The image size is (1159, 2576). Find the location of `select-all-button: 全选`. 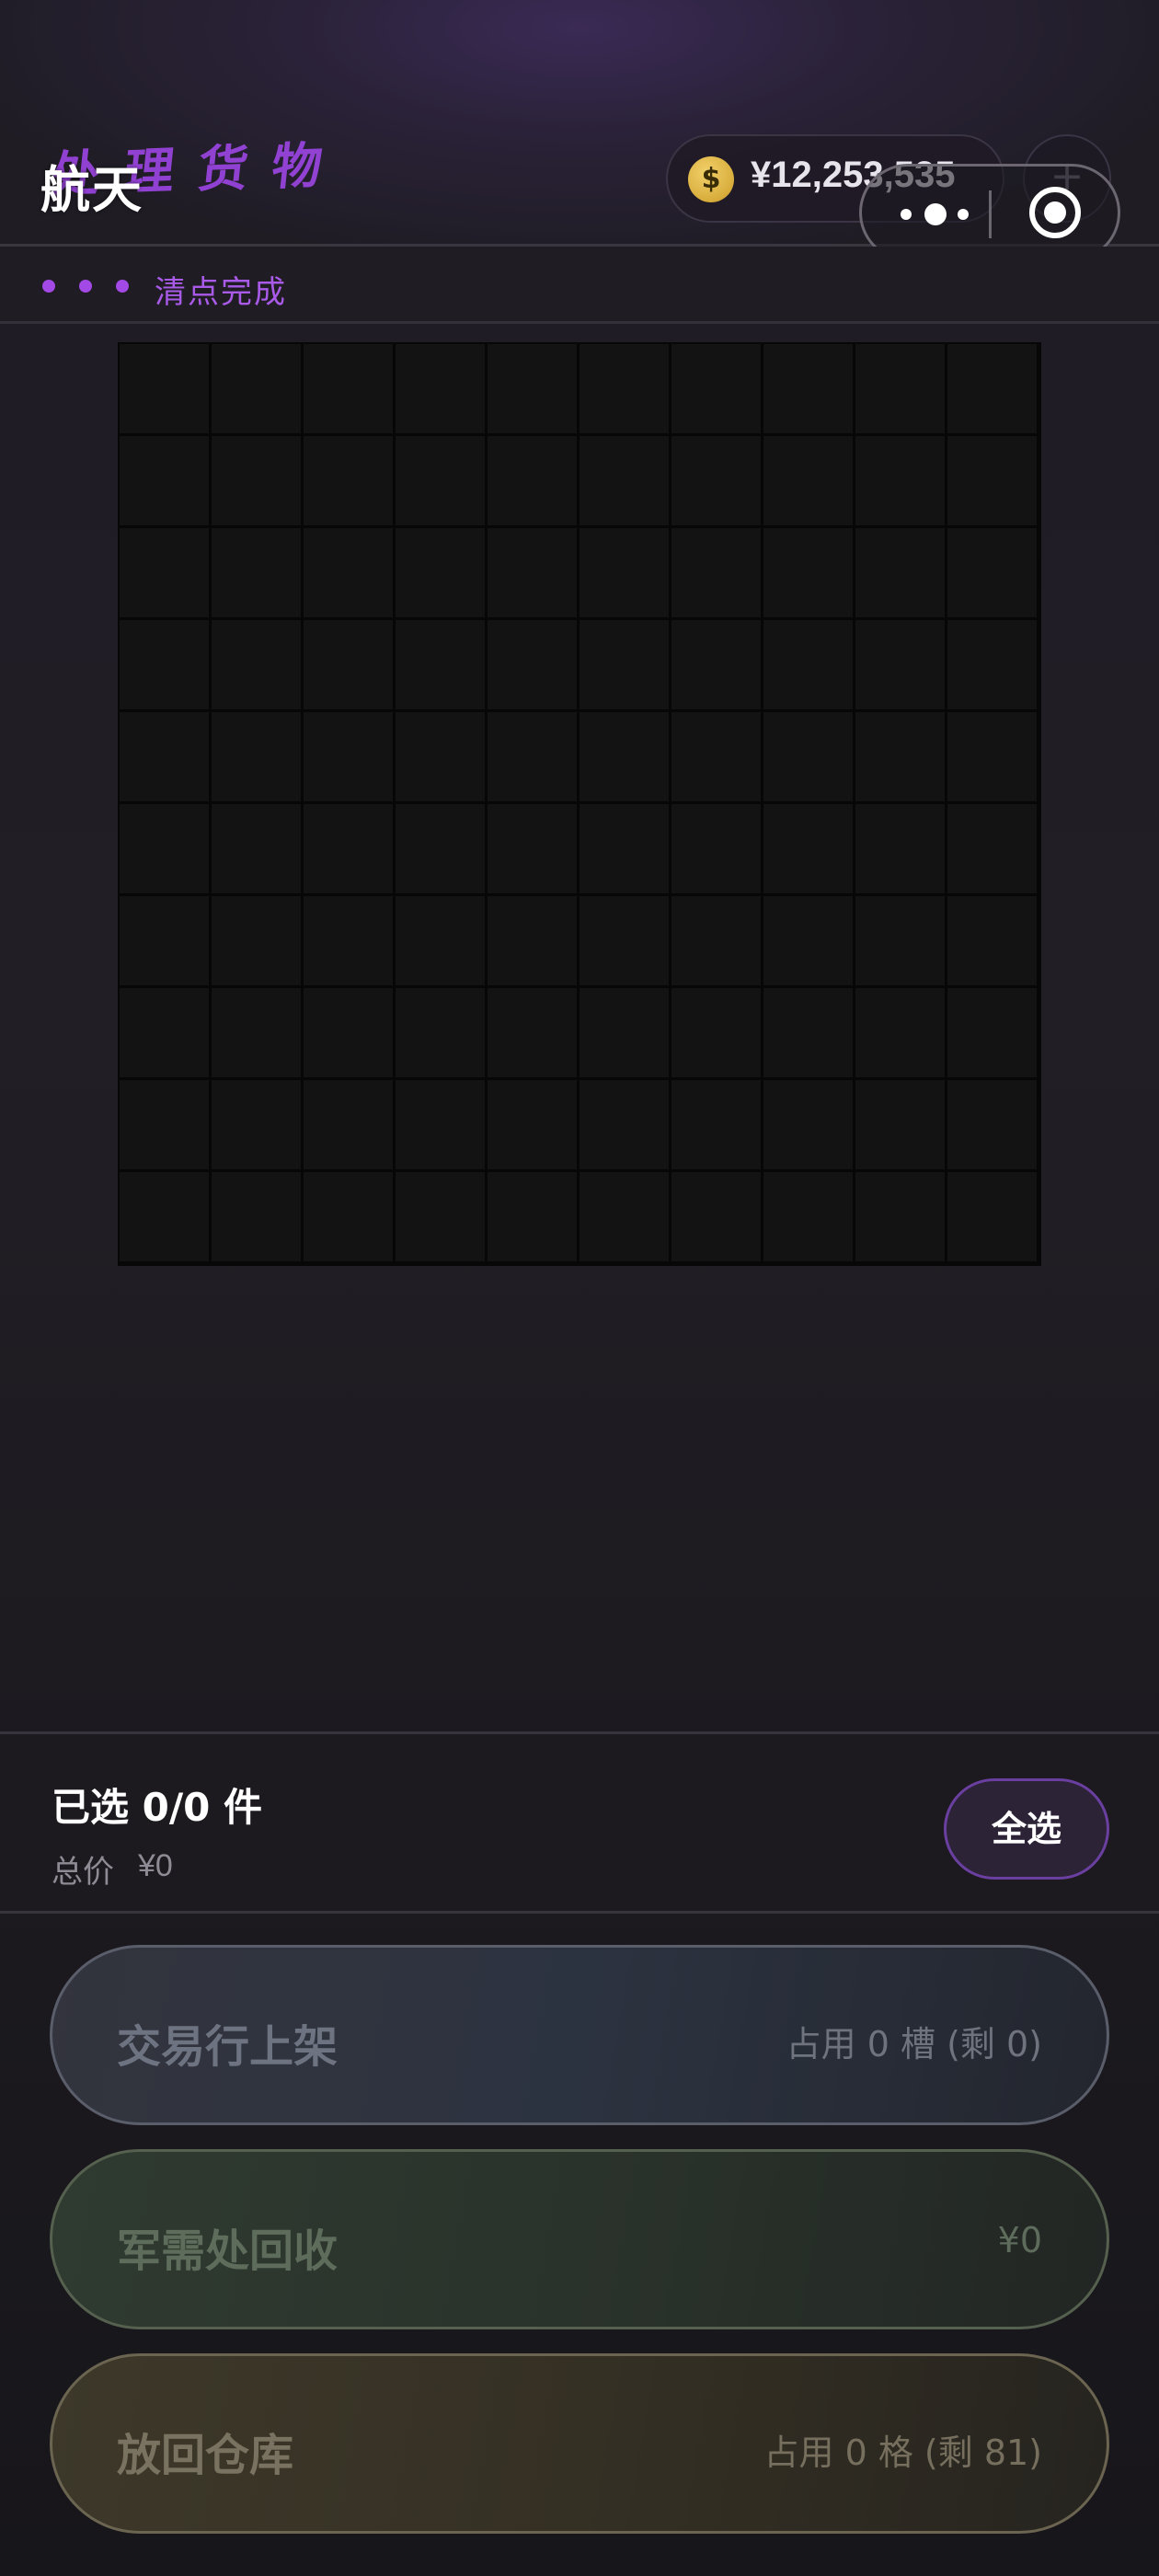

select-all-button: 全选 is located at coordinates (1026, 1829).